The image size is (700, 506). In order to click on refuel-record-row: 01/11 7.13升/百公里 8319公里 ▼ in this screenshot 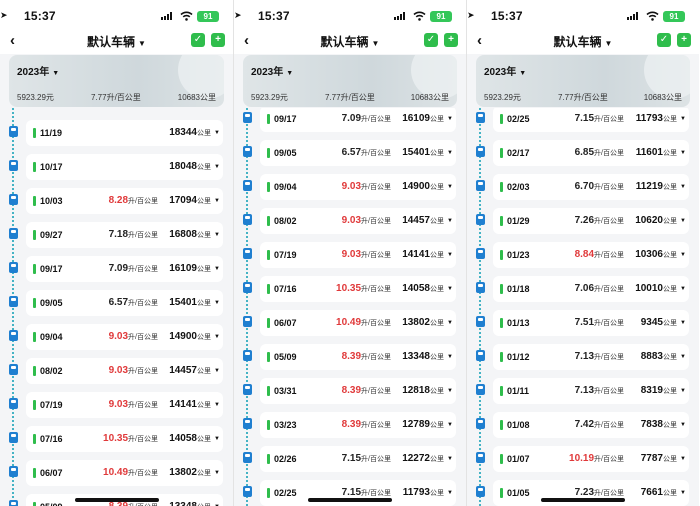, I will do `click(582, 391)`.